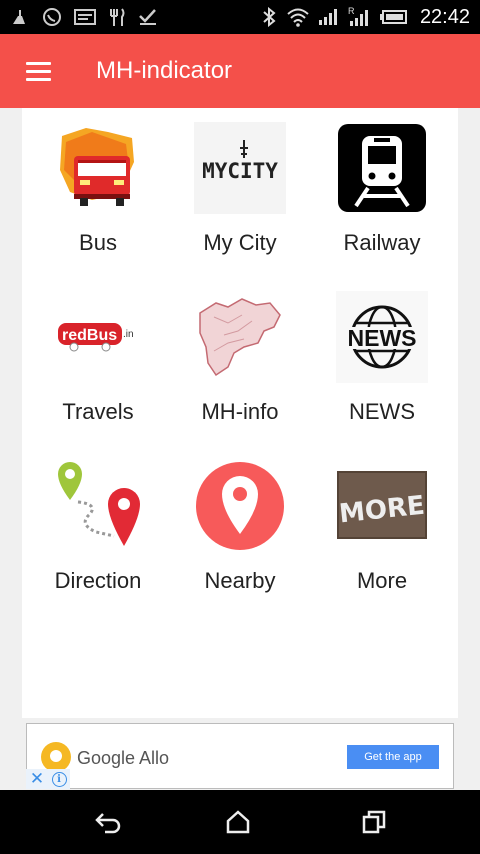 This screenshot has height=854, width=480. I want to click on mycity-icon: MYCITY, so click(240, 168).